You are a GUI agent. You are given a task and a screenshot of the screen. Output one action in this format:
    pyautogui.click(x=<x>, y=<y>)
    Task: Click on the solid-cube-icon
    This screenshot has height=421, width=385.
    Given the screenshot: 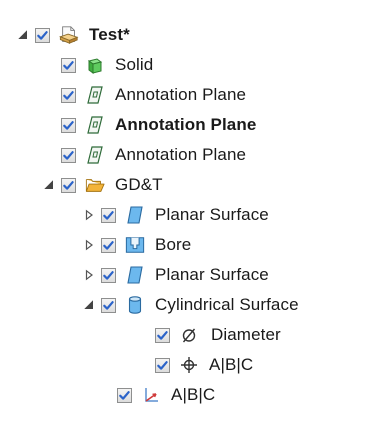 What is the action you would take?
    pyautogui.click(x=95, y=65)
    